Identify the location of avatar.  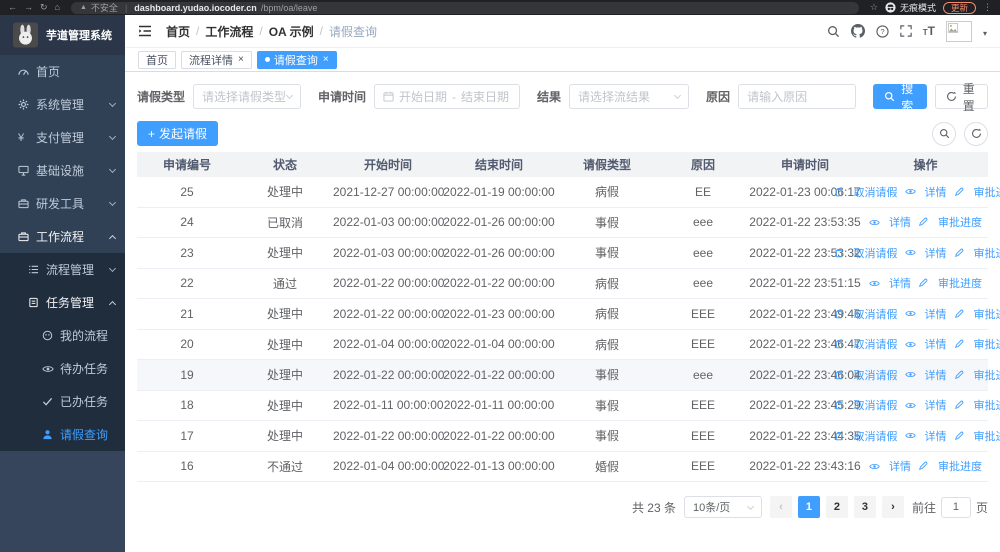
(958, 31).